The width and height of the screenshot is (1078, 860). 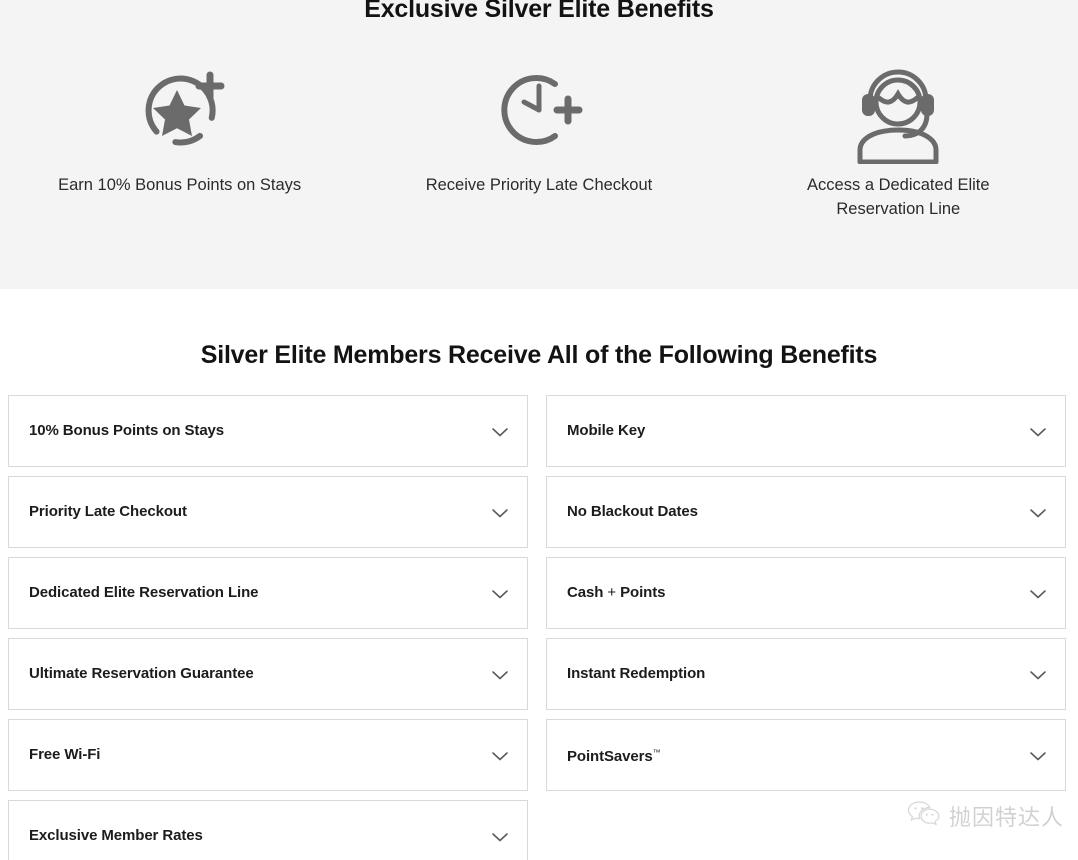 What do you see at coordinates (806, 755) in the screenshot?
I see `accordion-item-pointsavers: PointSavers™` at bounding box center [806, 755].